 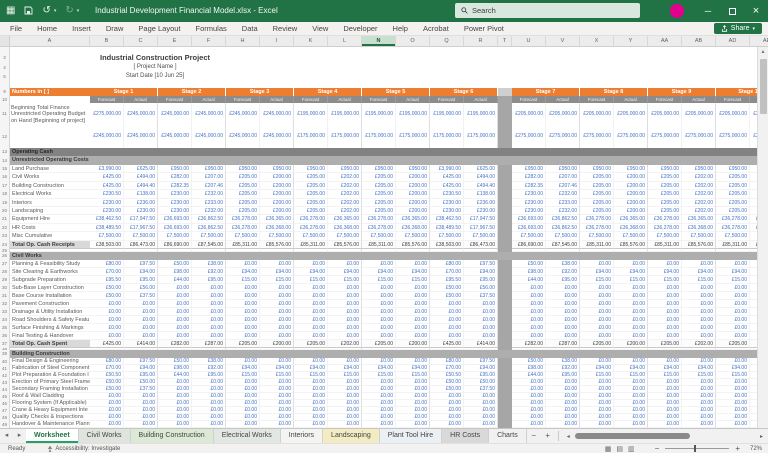 I want to click on section-band: Civil Works, so click(x=389, y=255).